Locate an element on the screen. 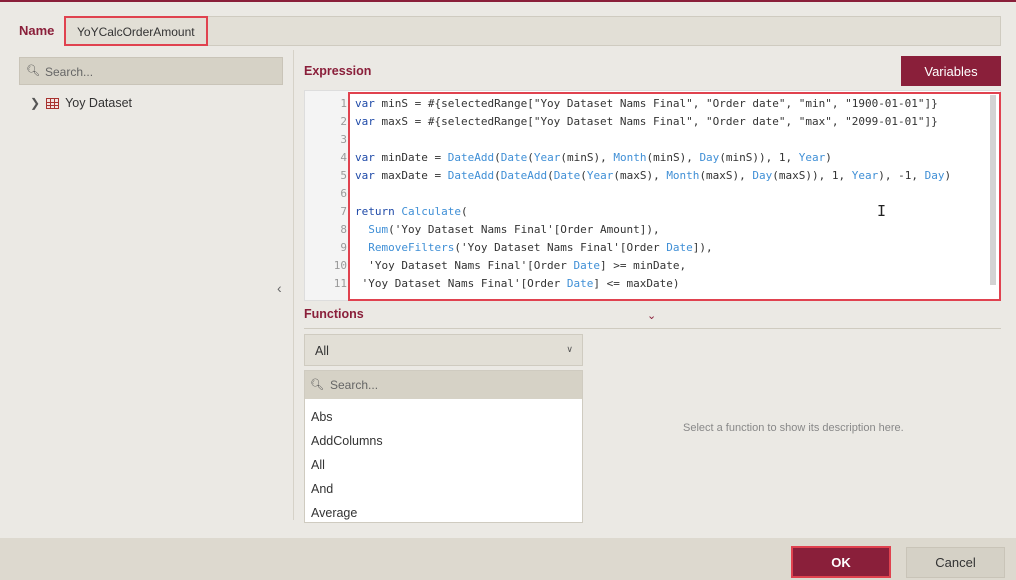  cancel-button: Cancel is located at coordinates (955, 562).